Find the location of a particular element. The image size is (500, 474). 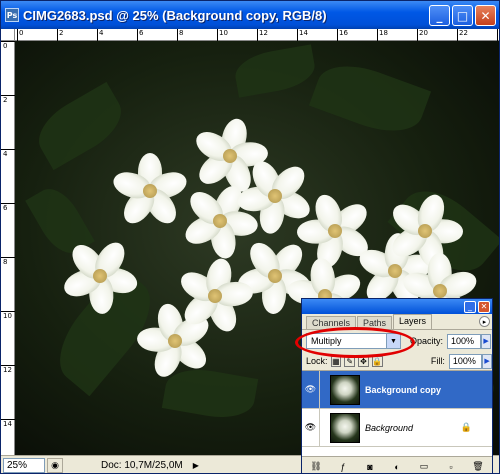

ruler-tick: 16 is located at coordinates (342, 35).